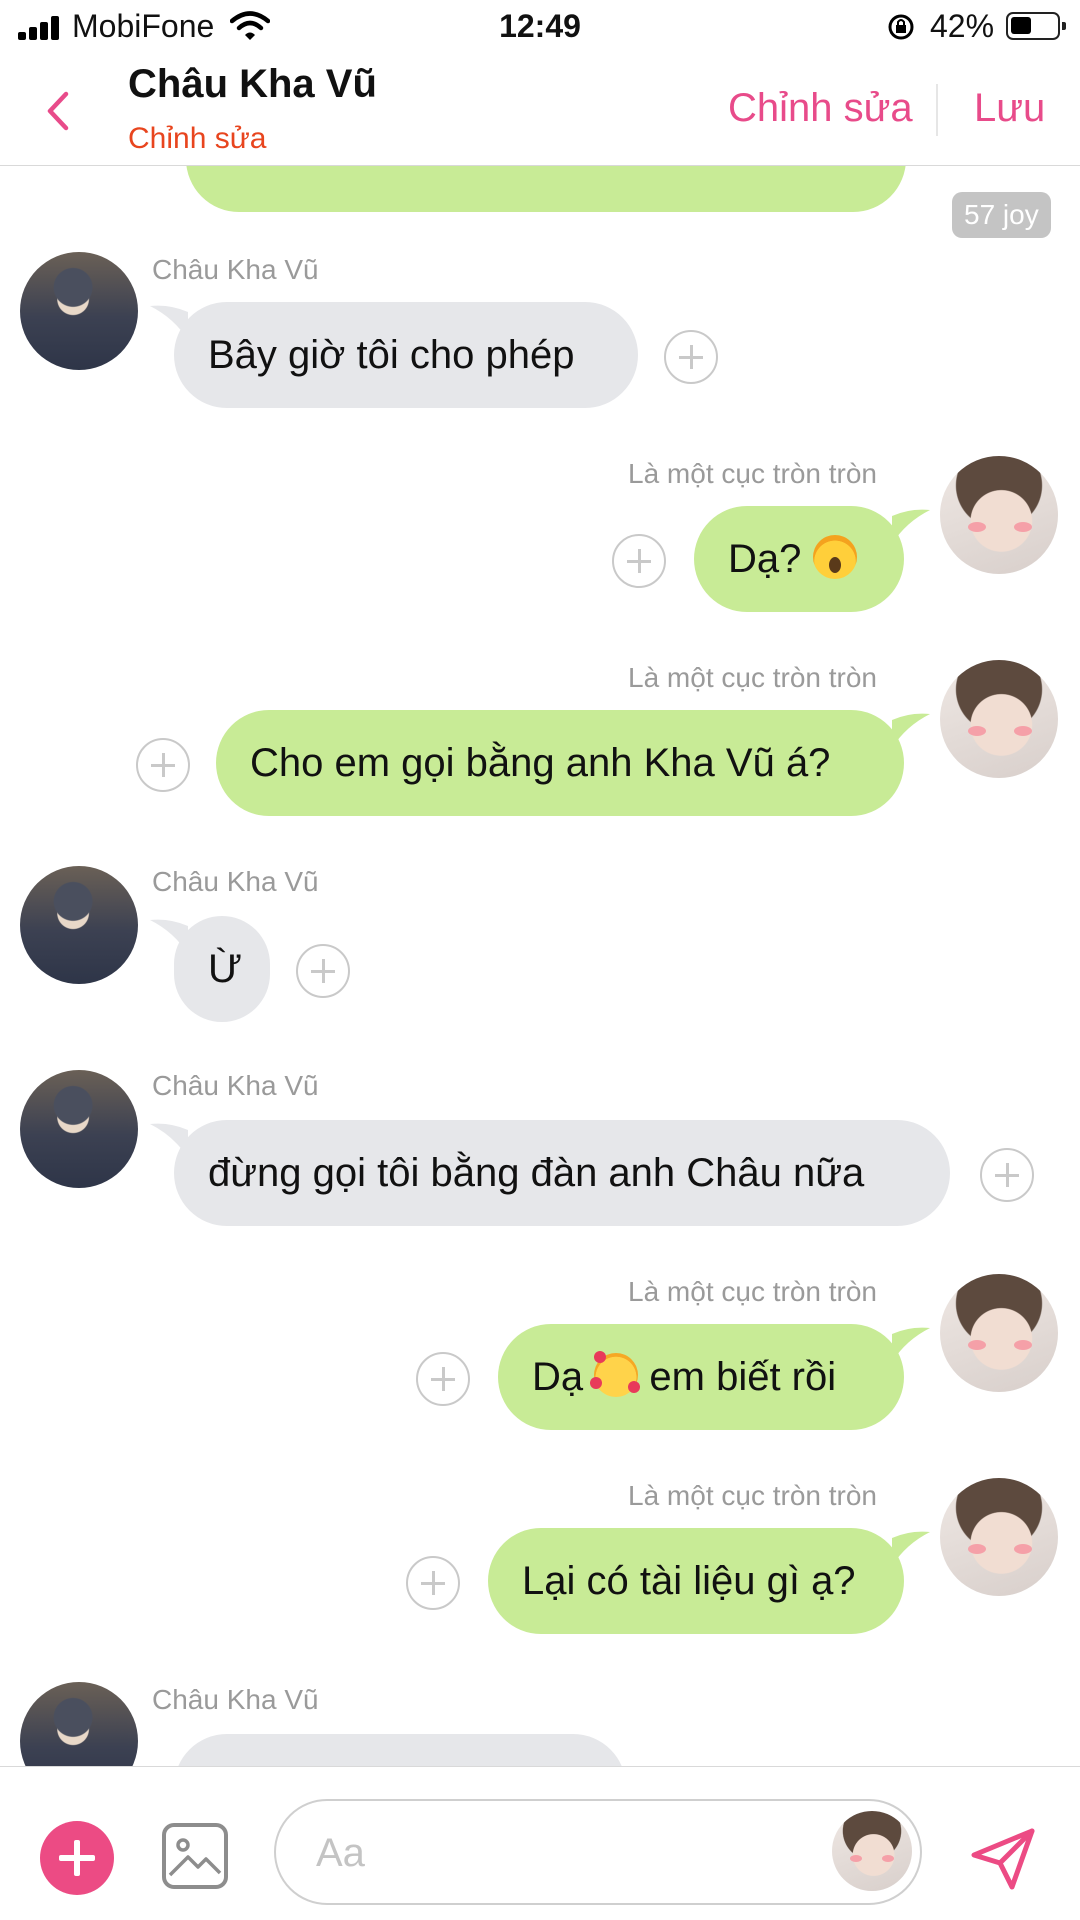 Image resolution: width=1080 pixels, height=1920 pixels. I want to click on message-bubble: Dạ em biết rồi, so click(701, 1377).